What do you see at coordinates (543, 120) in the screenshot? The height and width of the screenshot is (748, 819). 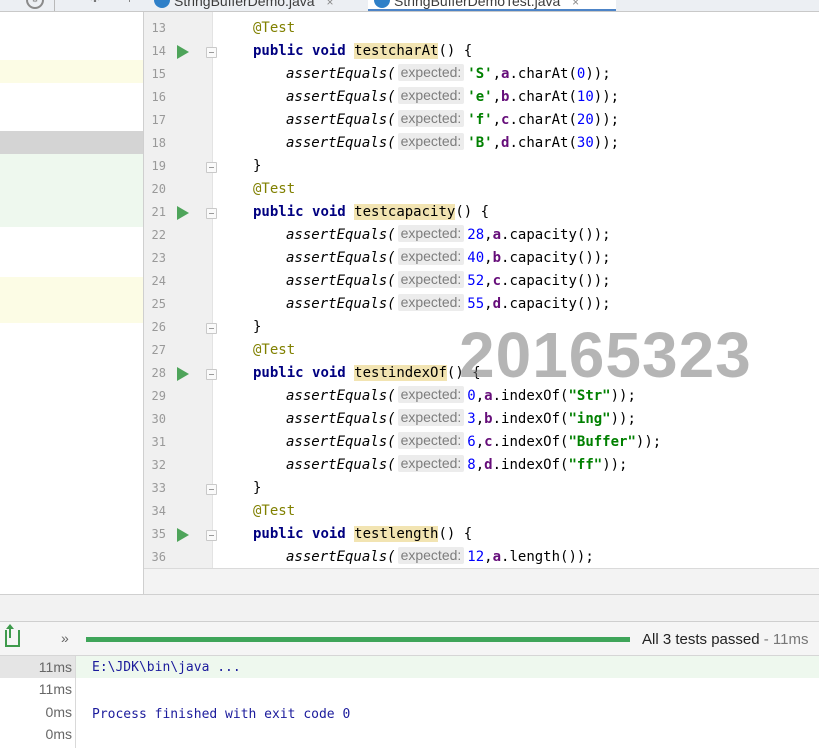 I see `method-call: .charAt(` at bounding box center [543, 120].